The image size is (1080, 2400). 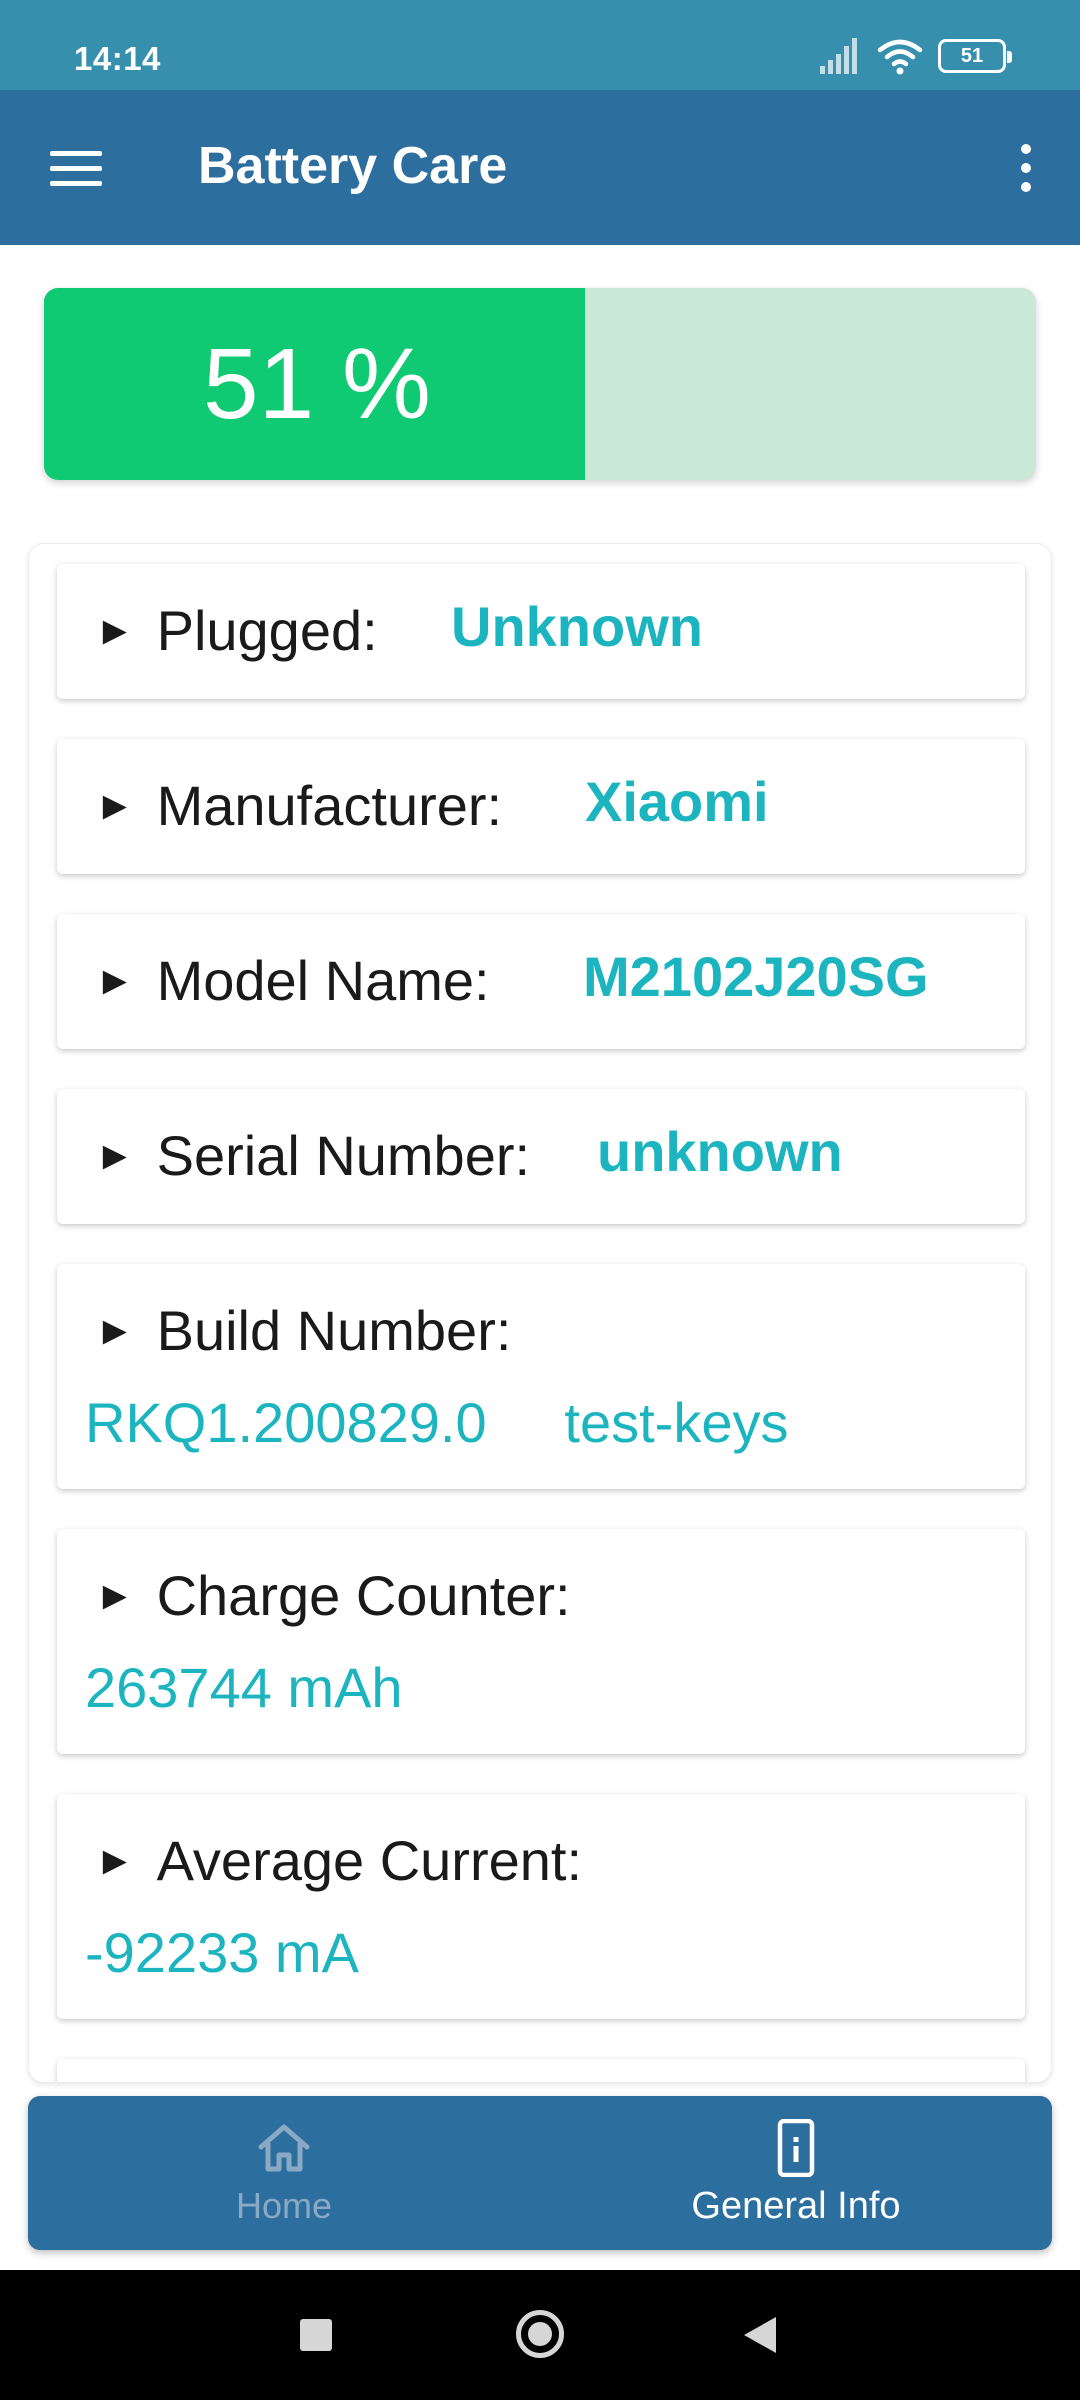 What do you see at coordinates (756, 976) in the screenshot?
I see `info-value: M2102J20SG` at bounding box center [756, 976].